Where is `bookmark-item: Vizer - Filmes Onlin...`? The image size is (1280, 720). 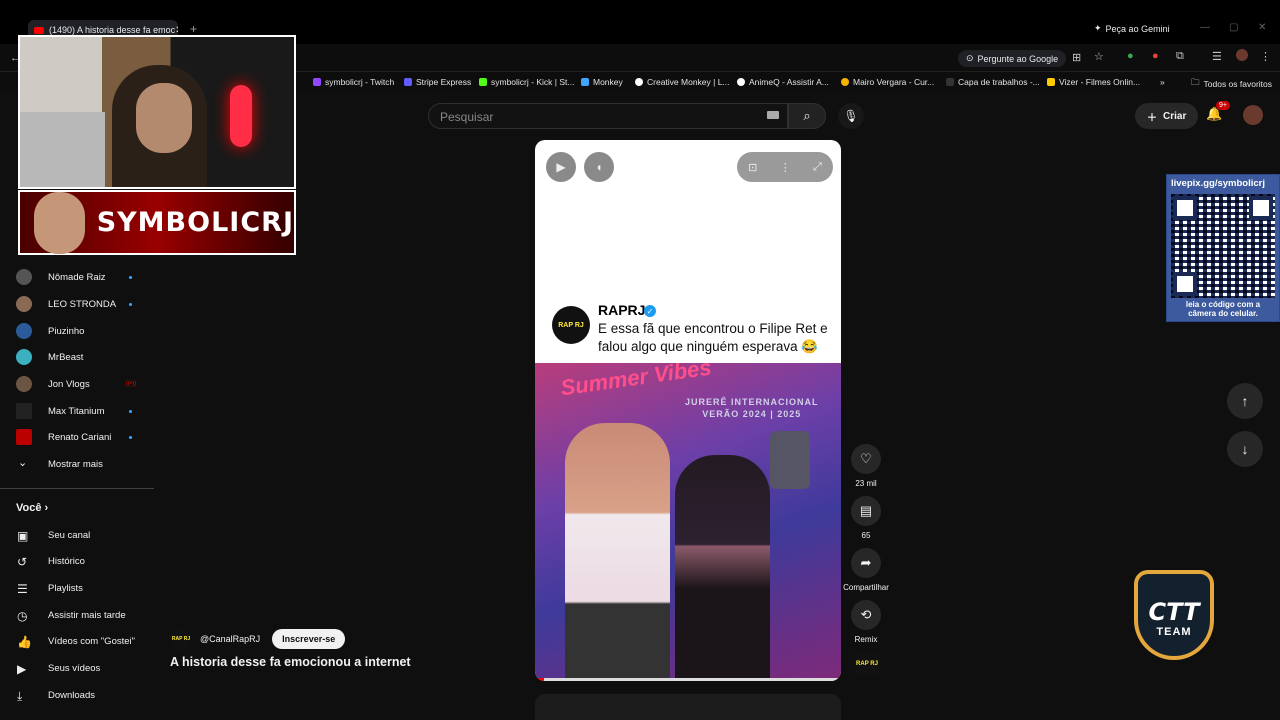
bookmark-item: Vizer - Filmes Onlin... is located at coordinates (1093, 82).